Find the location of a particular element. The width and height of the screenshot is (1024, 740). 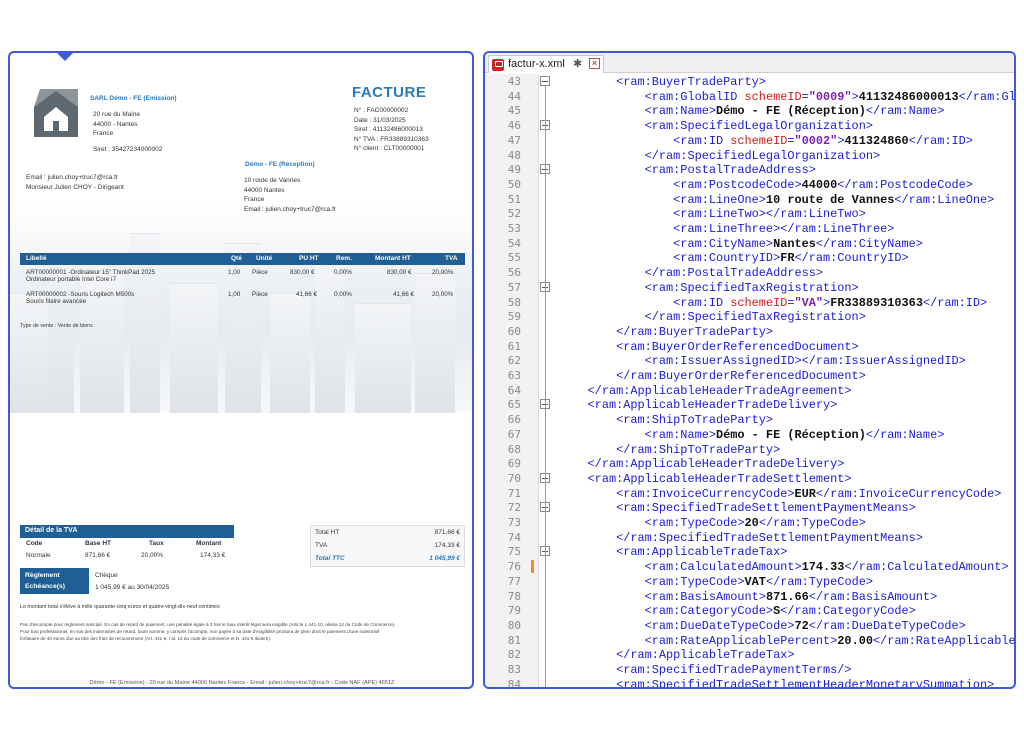

code-text: <ram:LineTwo></ram:LineTwo> is located at coordinates (712, 214).